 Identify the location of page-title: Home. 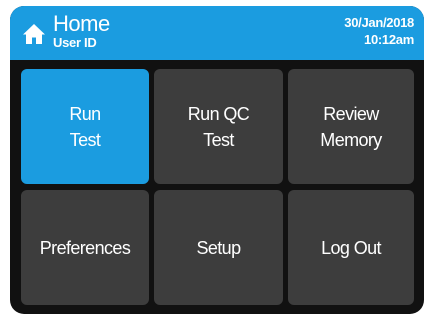
(81, 23).